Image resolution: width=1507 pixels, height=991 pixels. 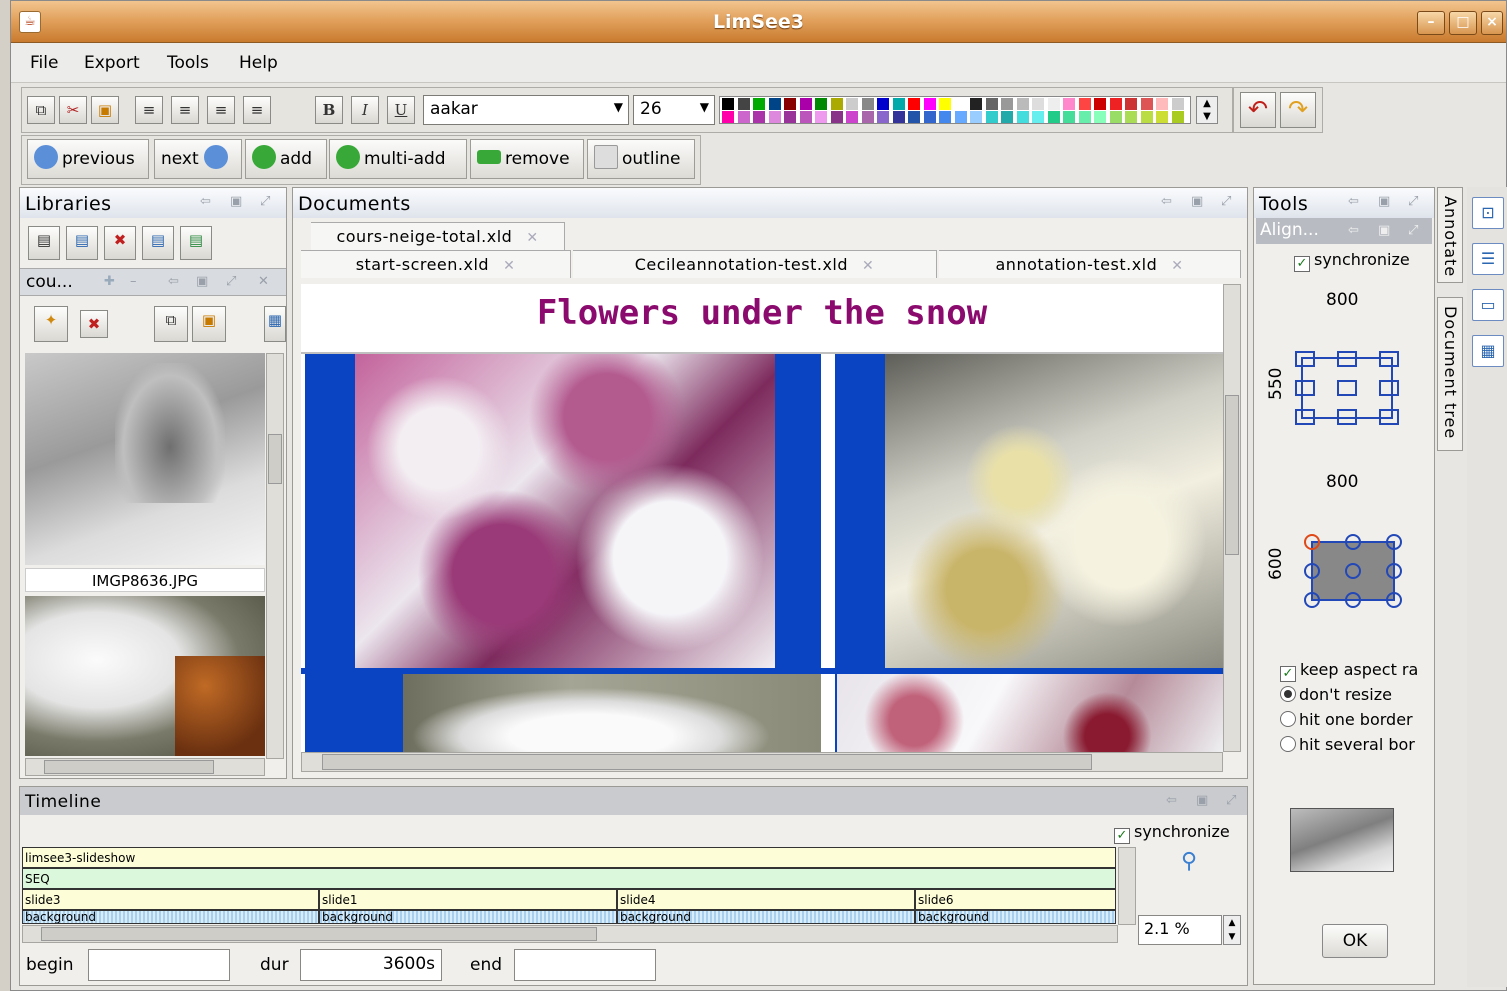 What do you see at coordinates (120, 243) in the screenshot?
I see `library-delete-icon: ✖` at bounding box center [120, 243].